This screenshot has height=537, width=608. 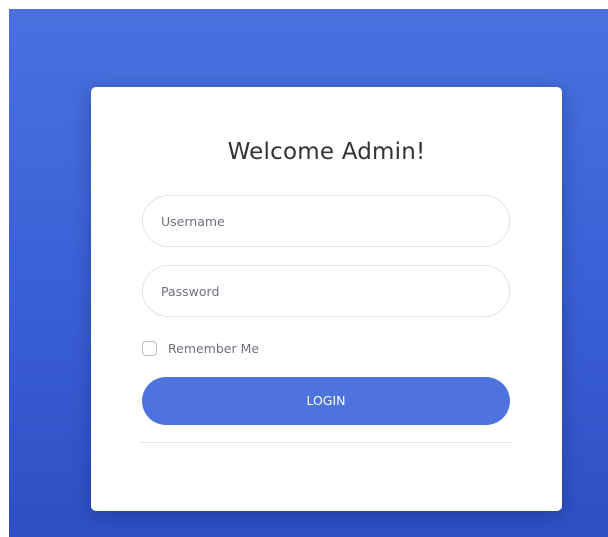 What do you see at coordinates (326, 401) in the screenshot?
I see `login-button: LOGIN` at bounding box center [326, 401].